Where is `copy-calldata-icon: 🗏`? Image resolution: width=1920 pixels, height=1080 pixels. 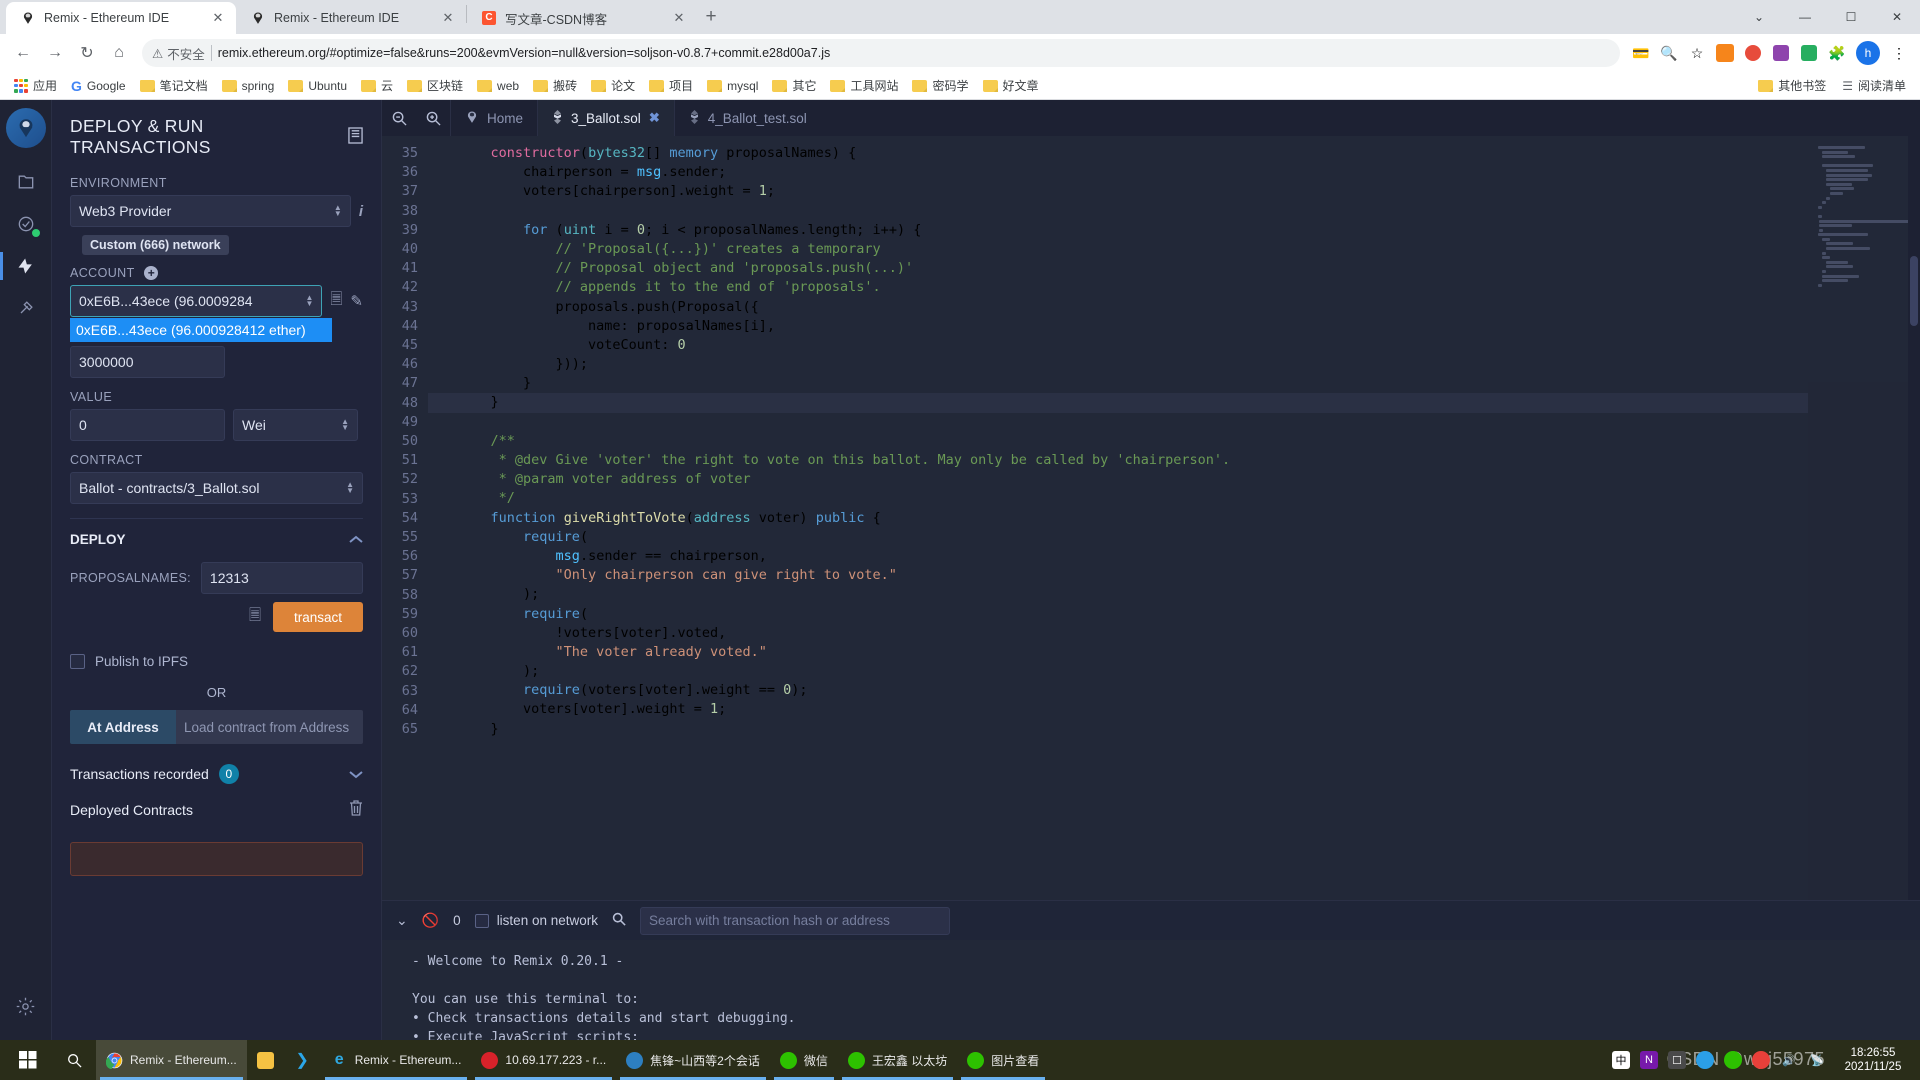
copy-calldata-icon: 🗏 is located at coordinates (255, 617).